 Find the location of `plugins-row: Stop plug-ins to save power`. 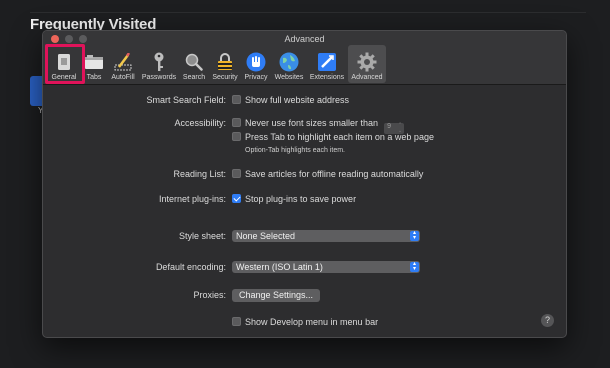

plugins-row: Stop plug-ins to save power is located at coordinates (294, 199).